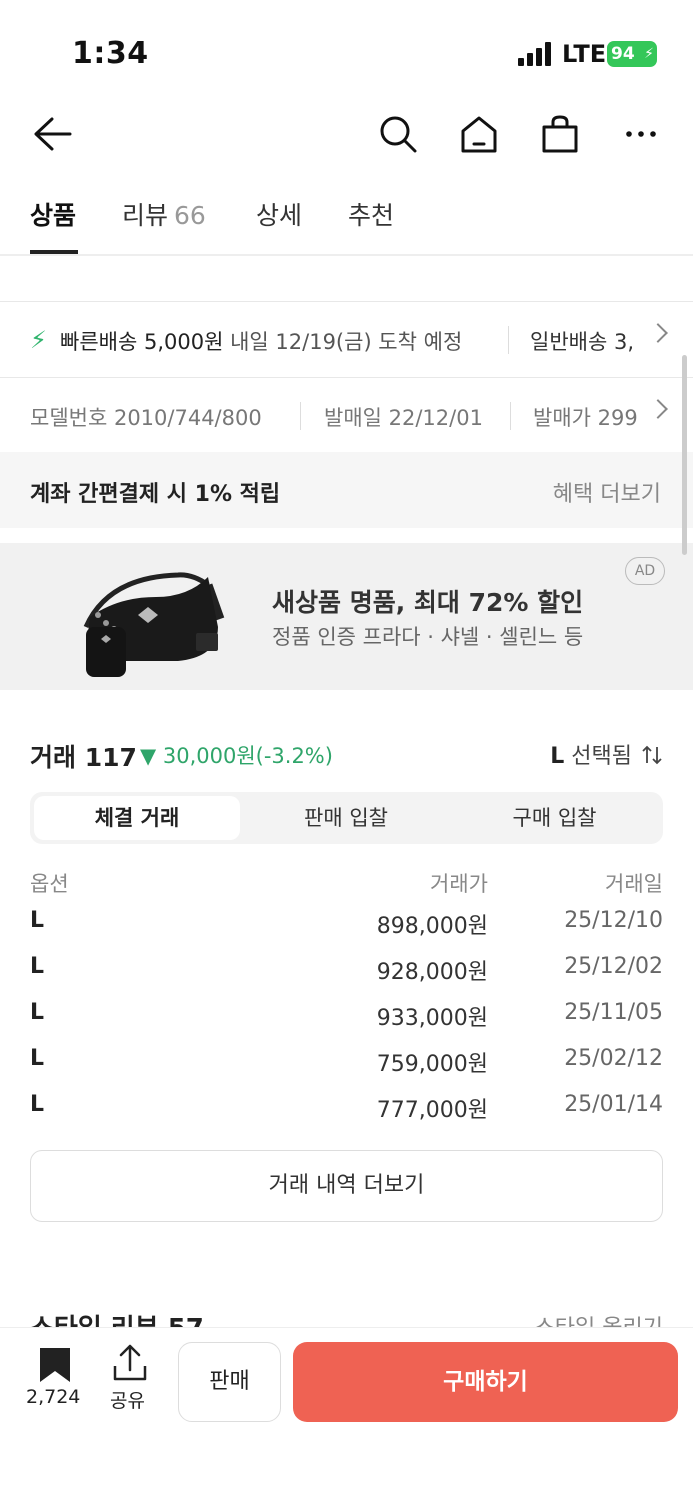 The width and height of the screenshot is (693, 1500). I want to click on tab-review: 리뷰 66, so click(164, 214).